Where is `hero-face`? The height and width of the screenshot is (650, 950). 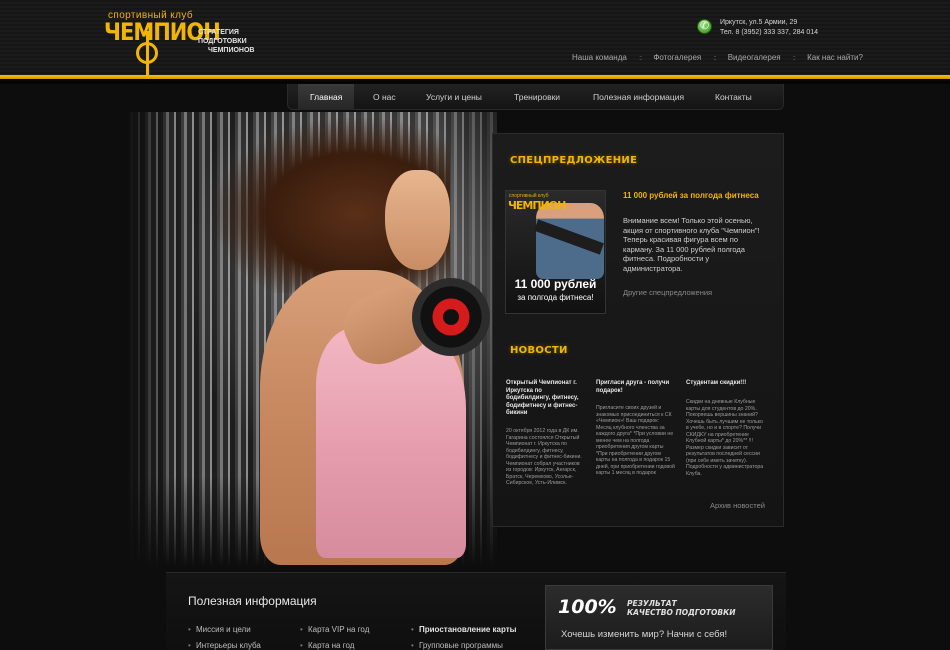 hero-face is located at coordinates (417, 220).